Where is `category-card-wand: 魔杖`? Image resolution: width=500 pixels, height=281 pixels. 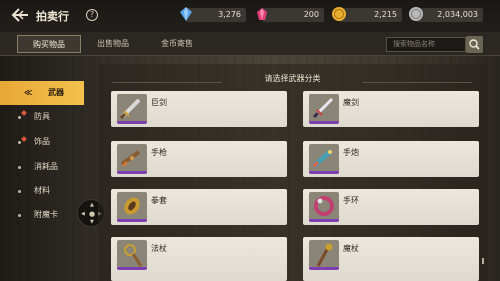 category-card-wand: 魔杖 is located at coordinates (391, 259).